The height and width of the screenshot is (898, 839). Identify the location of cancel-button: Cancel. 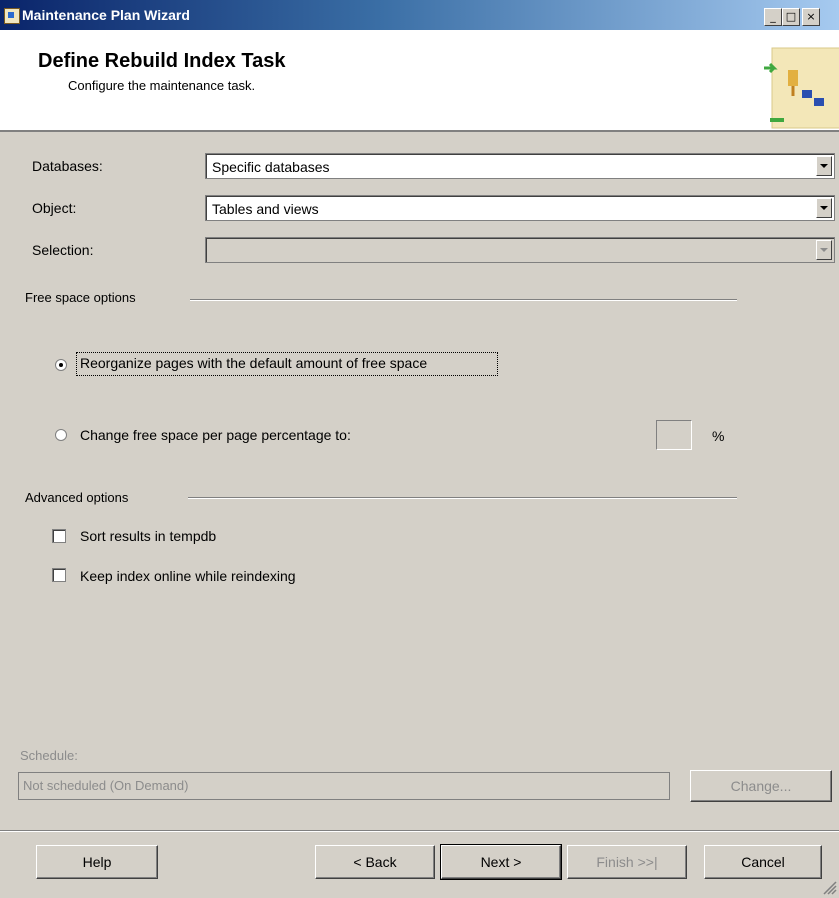
(763, 862).